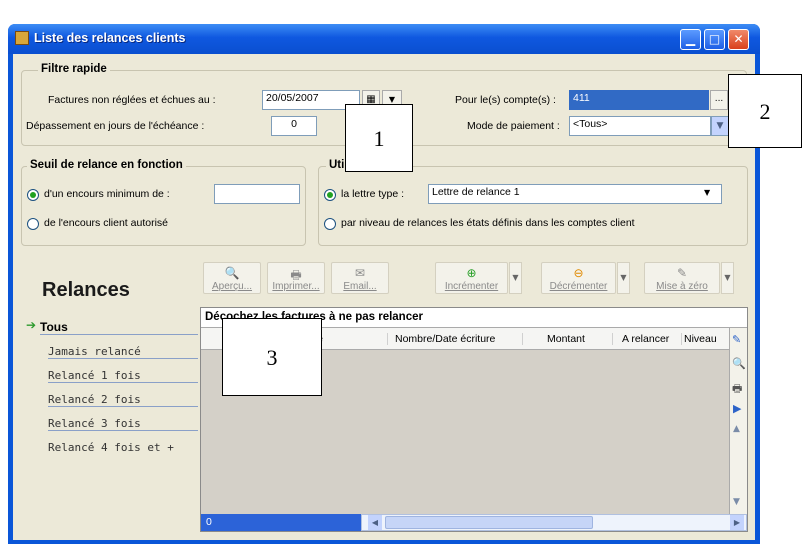 The width and height of the screenshot is (808, 554). I want to click on encours-minimum-label: d'un encours minimum de :, so click(107, 194).